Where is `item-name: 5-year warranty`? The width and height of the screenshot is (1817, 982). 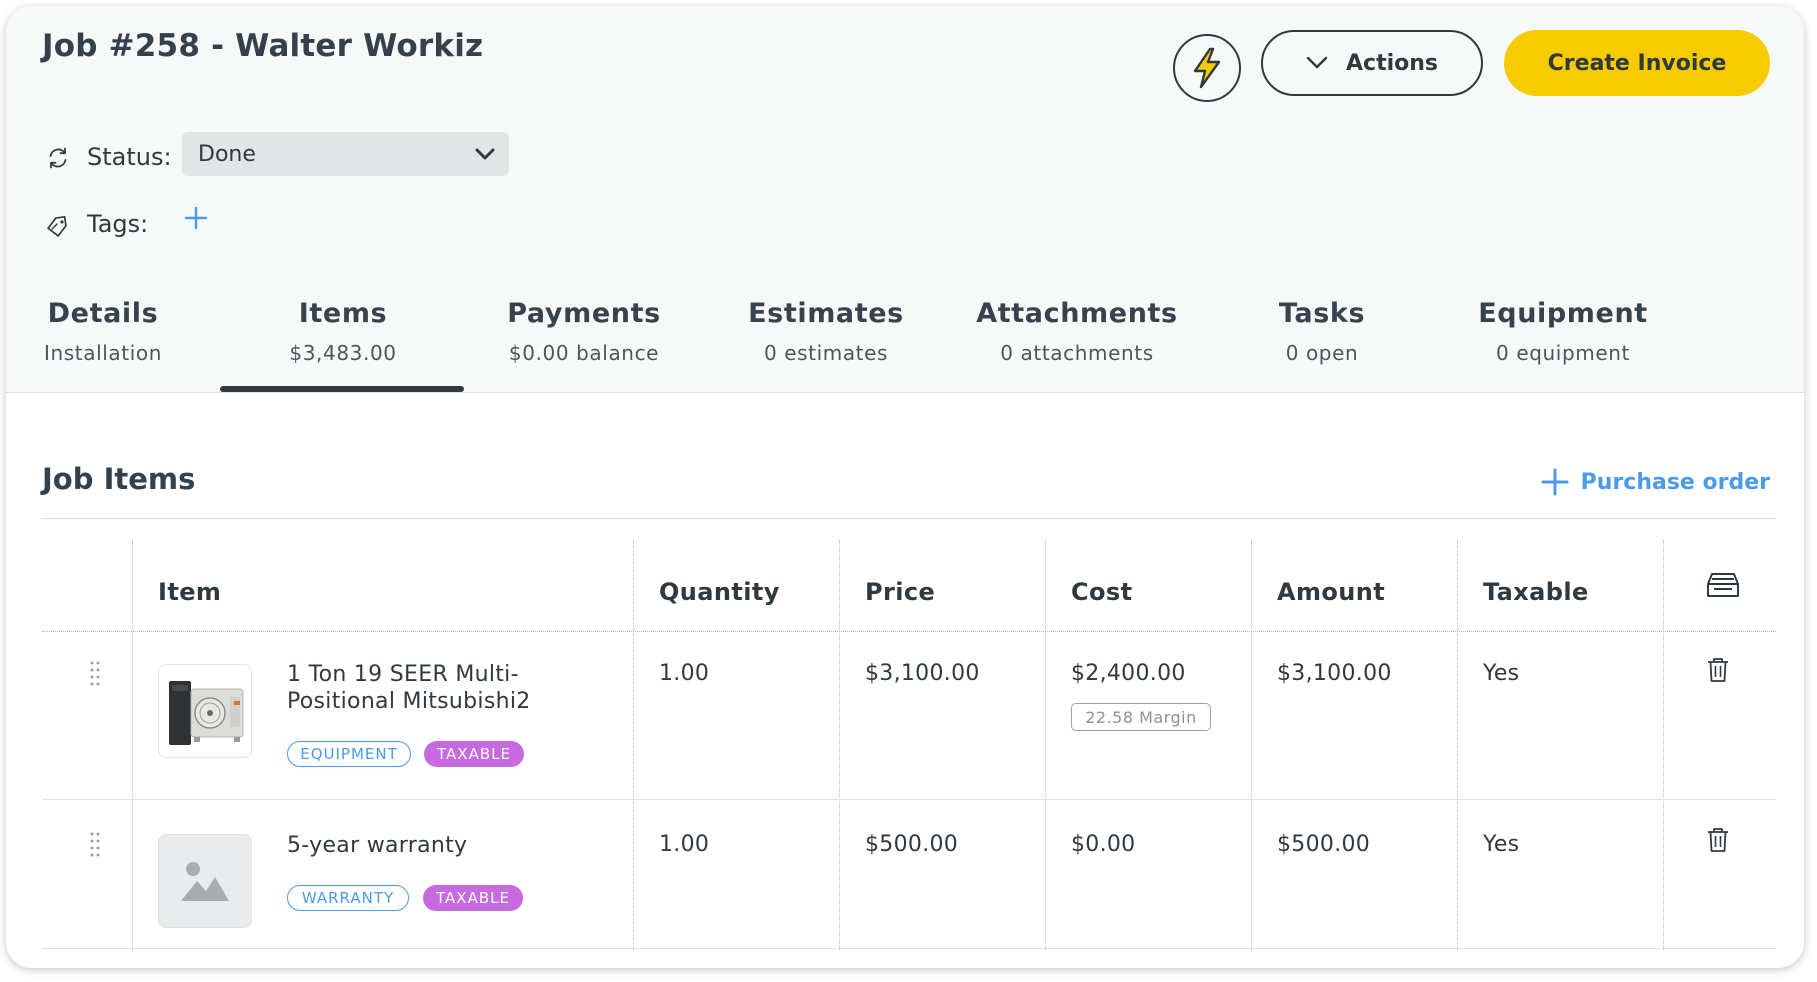 item-name: 5-year warranty is located at coordinates (437, 845).